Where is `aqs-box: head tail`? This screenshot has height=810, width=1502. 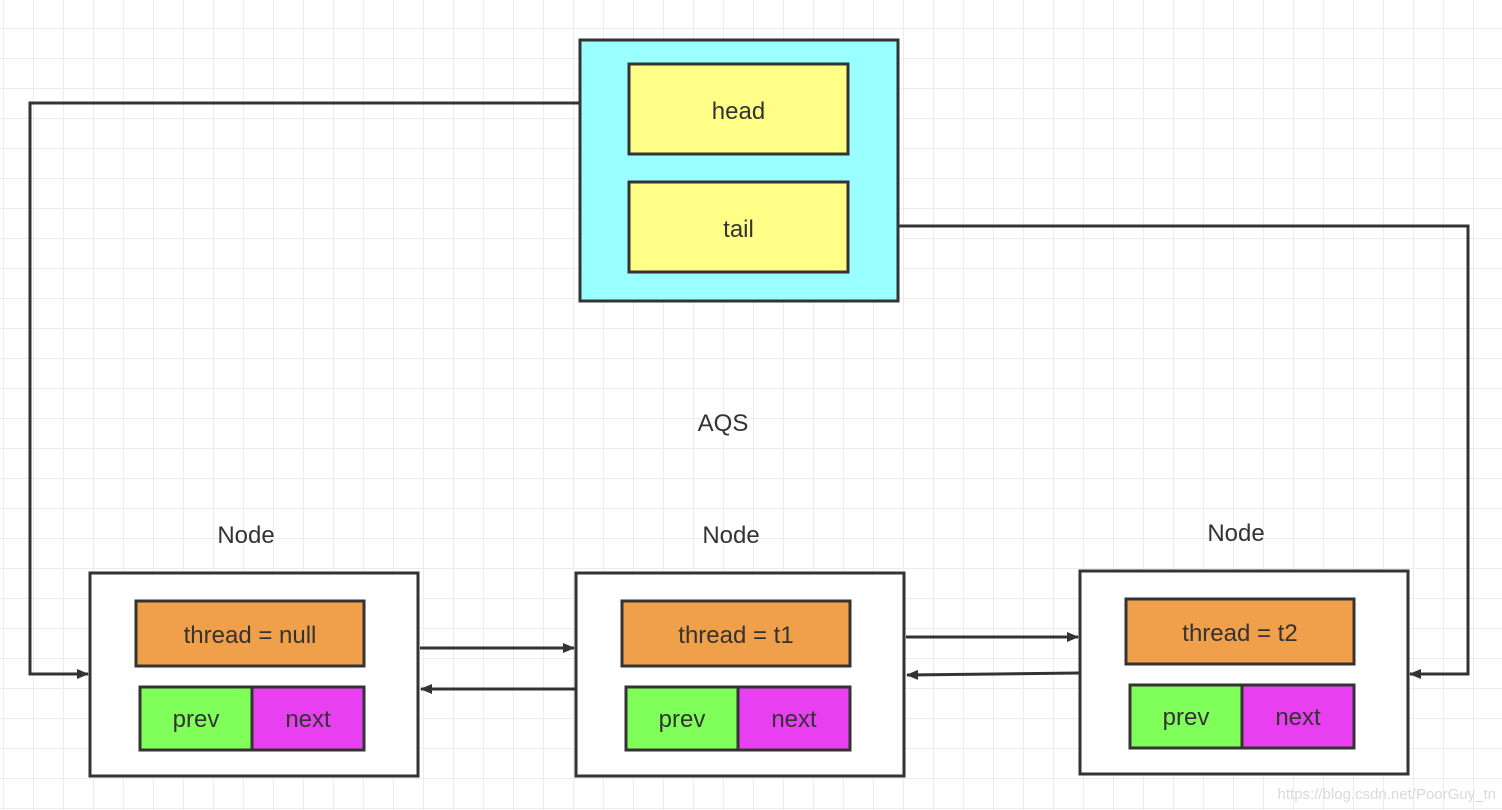 aqs-box: head tail is located at coordinates (739, 170).